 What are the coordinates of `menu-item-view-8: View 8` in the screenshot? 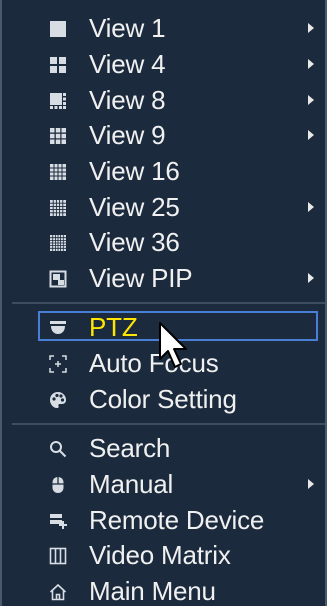 It's located at (163, 100).